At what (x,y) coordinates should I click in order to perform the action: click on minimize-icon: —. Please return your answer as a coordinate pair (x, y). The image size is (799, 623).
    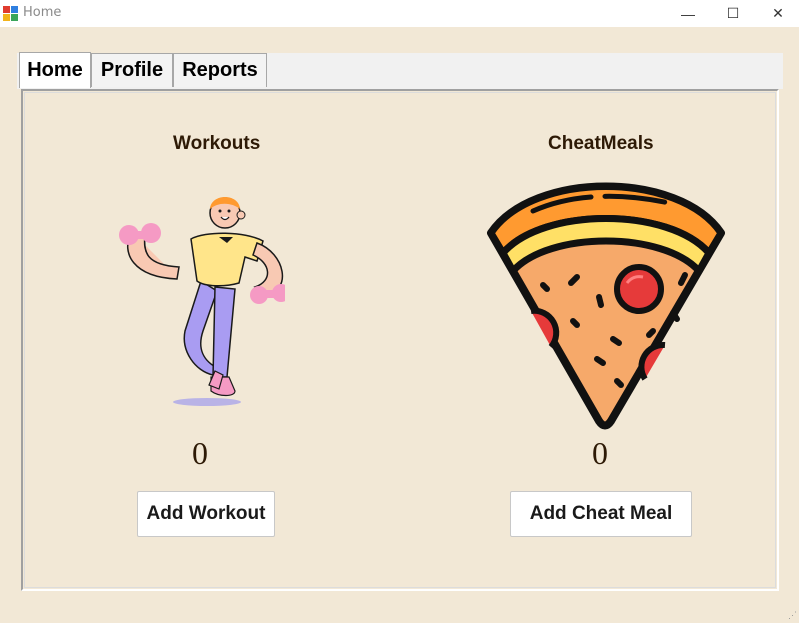
    Looking at the image, I should click on (688, 13).